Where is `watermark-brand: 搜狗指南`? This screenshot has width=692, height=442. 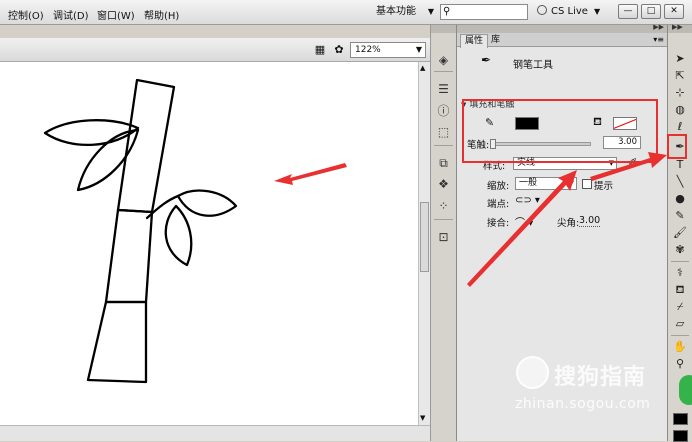
watermark-brand: 搜狗指南 is located at coordinates (600, 377).